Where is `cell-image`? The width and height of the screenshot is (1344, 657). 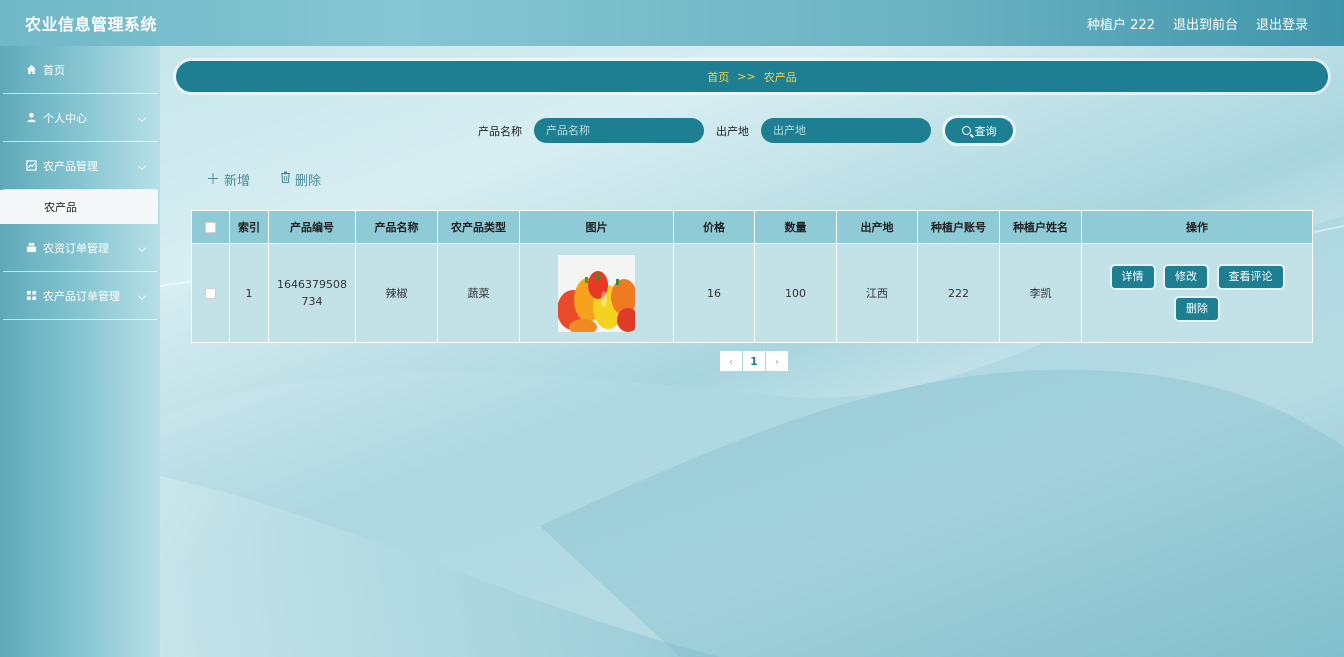 cell-image is located at coordinates (596, 293).